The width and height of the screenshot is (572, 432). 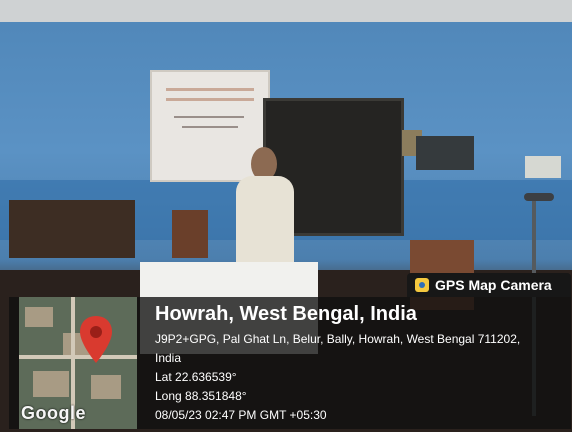 I want to click on microphone, so click(x=539, y=197).